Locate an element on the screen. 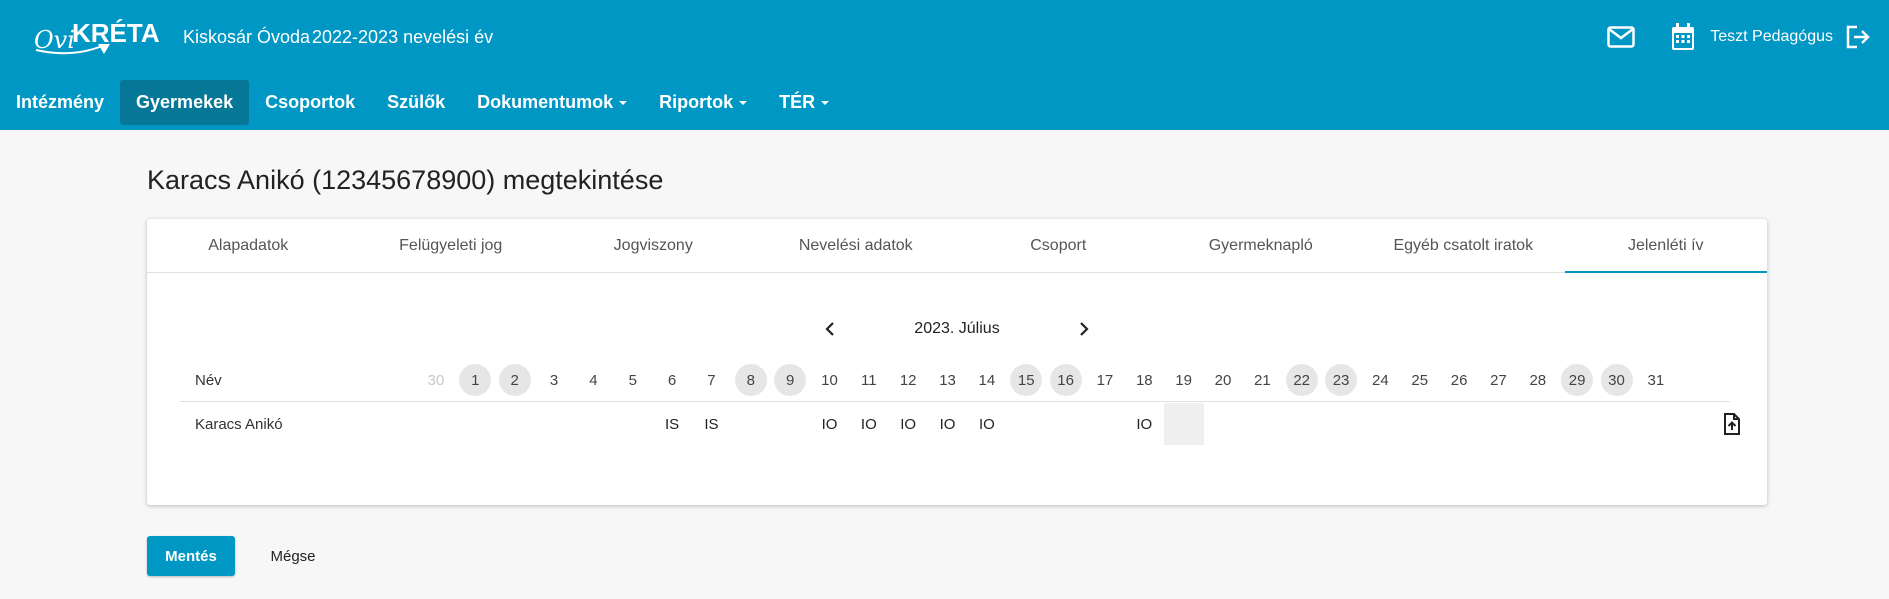 This screenshot has height=599, width=1889. tab-csoport: Csoport is located at coordinates (1058, 245).